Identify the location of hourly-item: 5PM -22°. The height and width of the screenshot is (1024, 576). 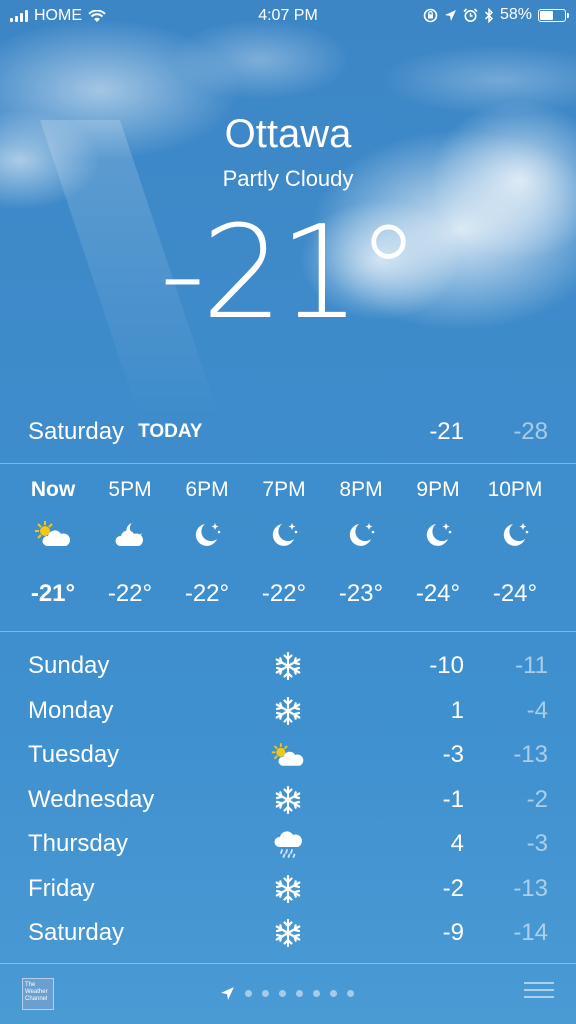
(130, 537).